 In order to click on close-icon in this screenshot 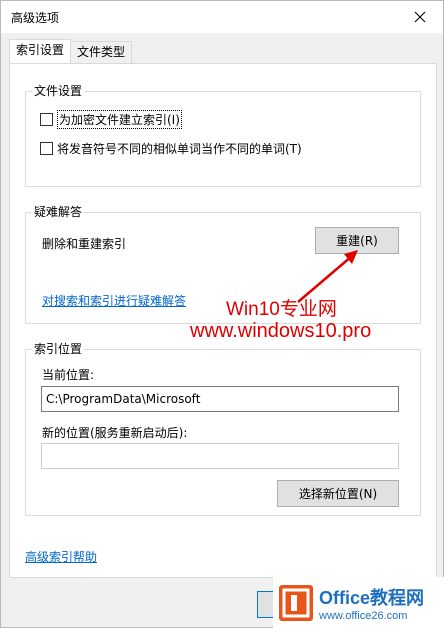, I will do `click(420, 16)`.